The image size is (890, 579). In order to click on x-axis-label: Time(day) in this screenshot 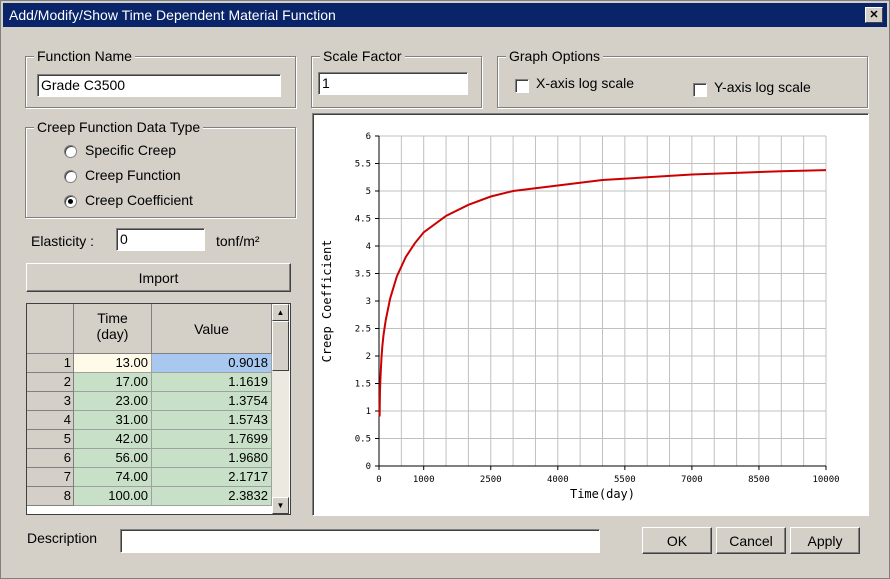, I will do `click(602, 494)`.